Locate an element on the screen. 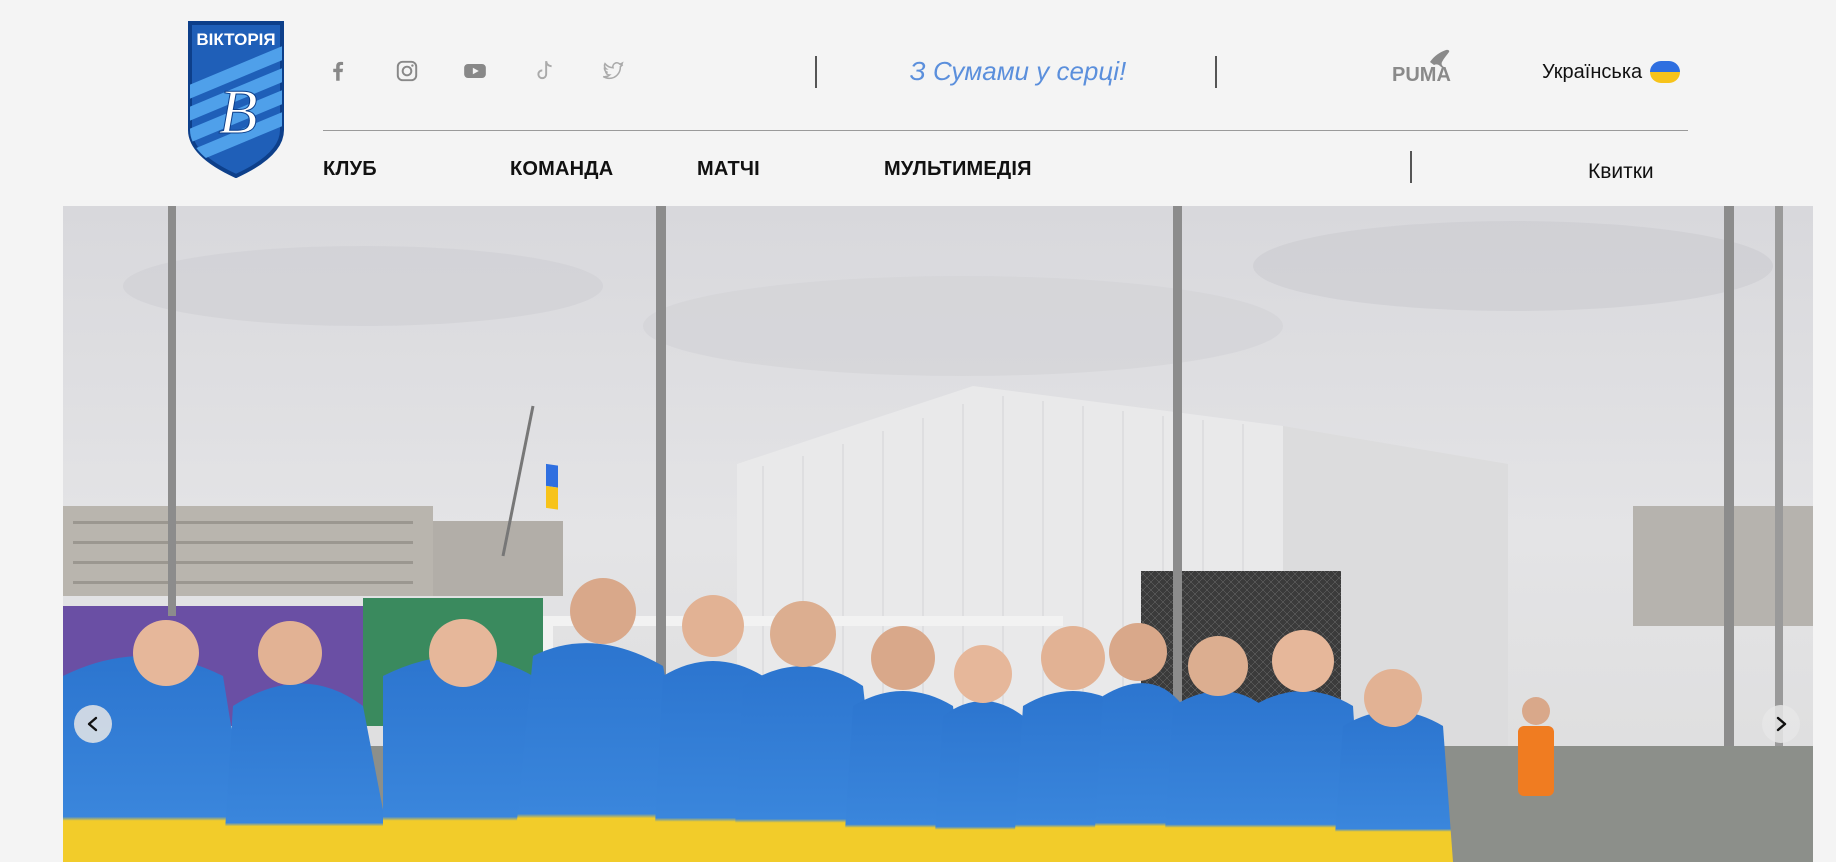 The height and width of the screenshot is (862, 1836). instagram-icon is located at coordinates (407, 71).